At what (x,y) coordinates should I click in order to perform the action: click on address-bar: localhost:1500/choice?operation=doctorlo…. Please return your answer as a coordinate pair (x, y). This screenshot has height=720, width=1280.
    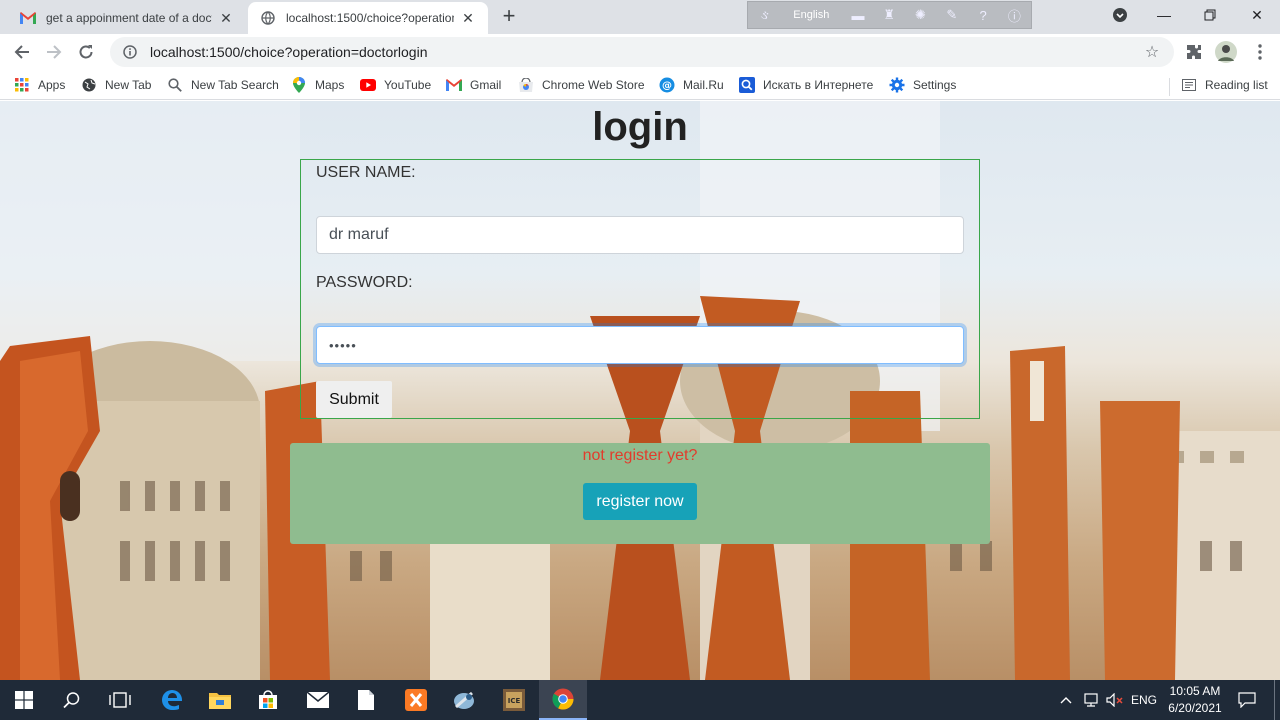
    Looking at the image, I should click on (642, 52).